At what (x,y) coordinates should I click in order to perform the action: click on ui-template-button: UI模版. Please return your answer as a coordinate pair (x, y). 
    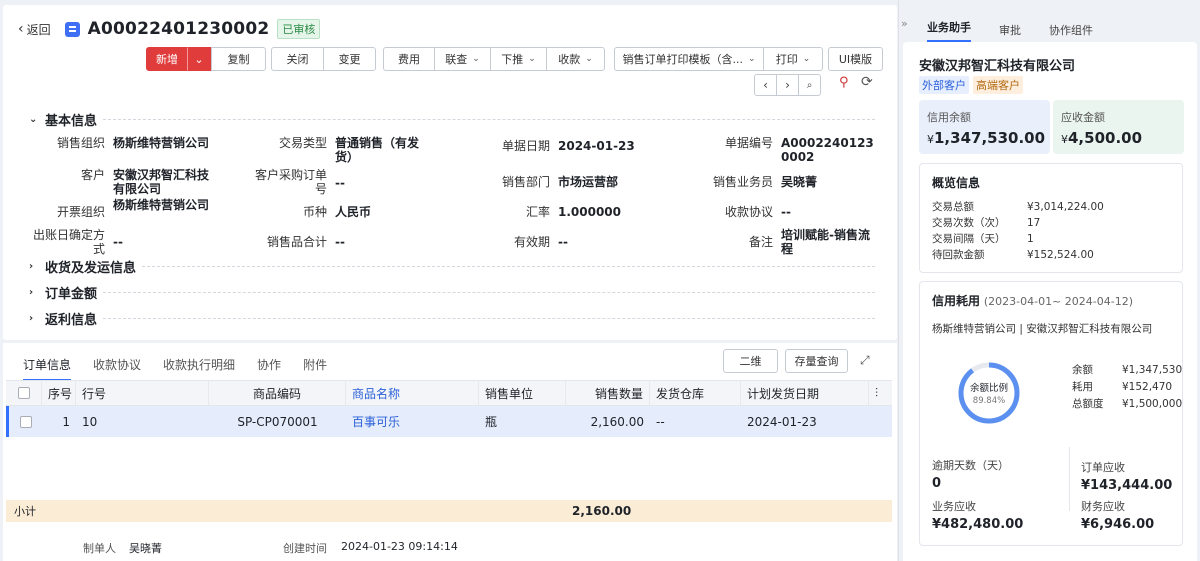
    Looking at the image, I should click on (855, 59).